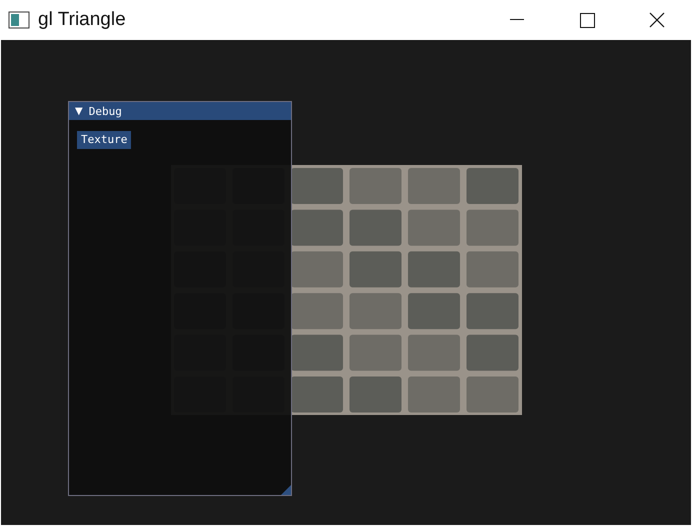 The image size is (692, 526). I want to click on window-title: gl Triangle, so click(82, 20).